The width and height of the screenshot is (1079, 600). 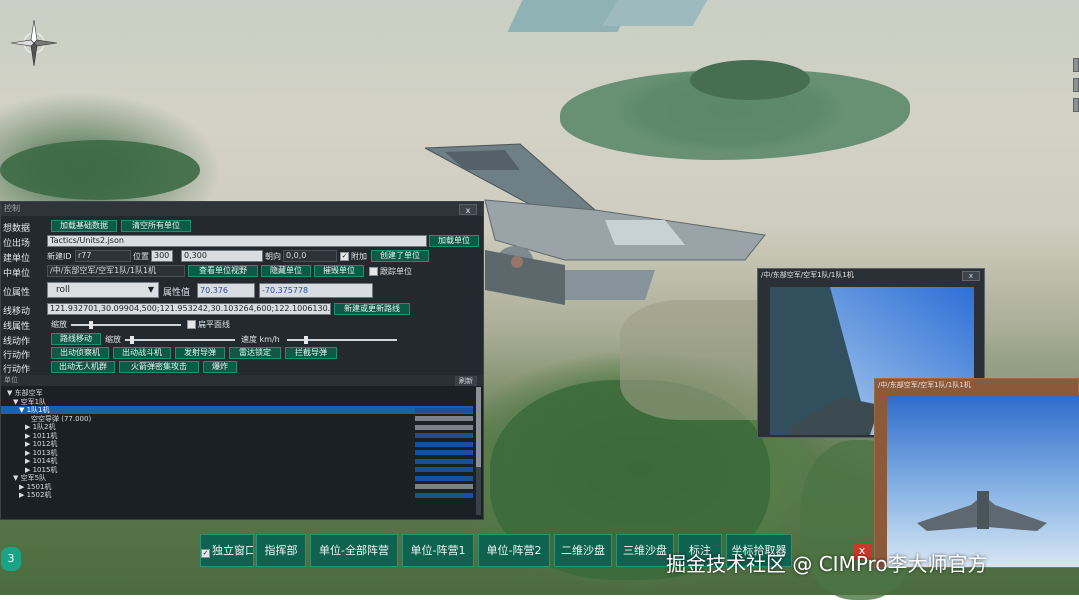 I want to click on update-route-button: 新建或更新路线, so click(x=372, y=309).